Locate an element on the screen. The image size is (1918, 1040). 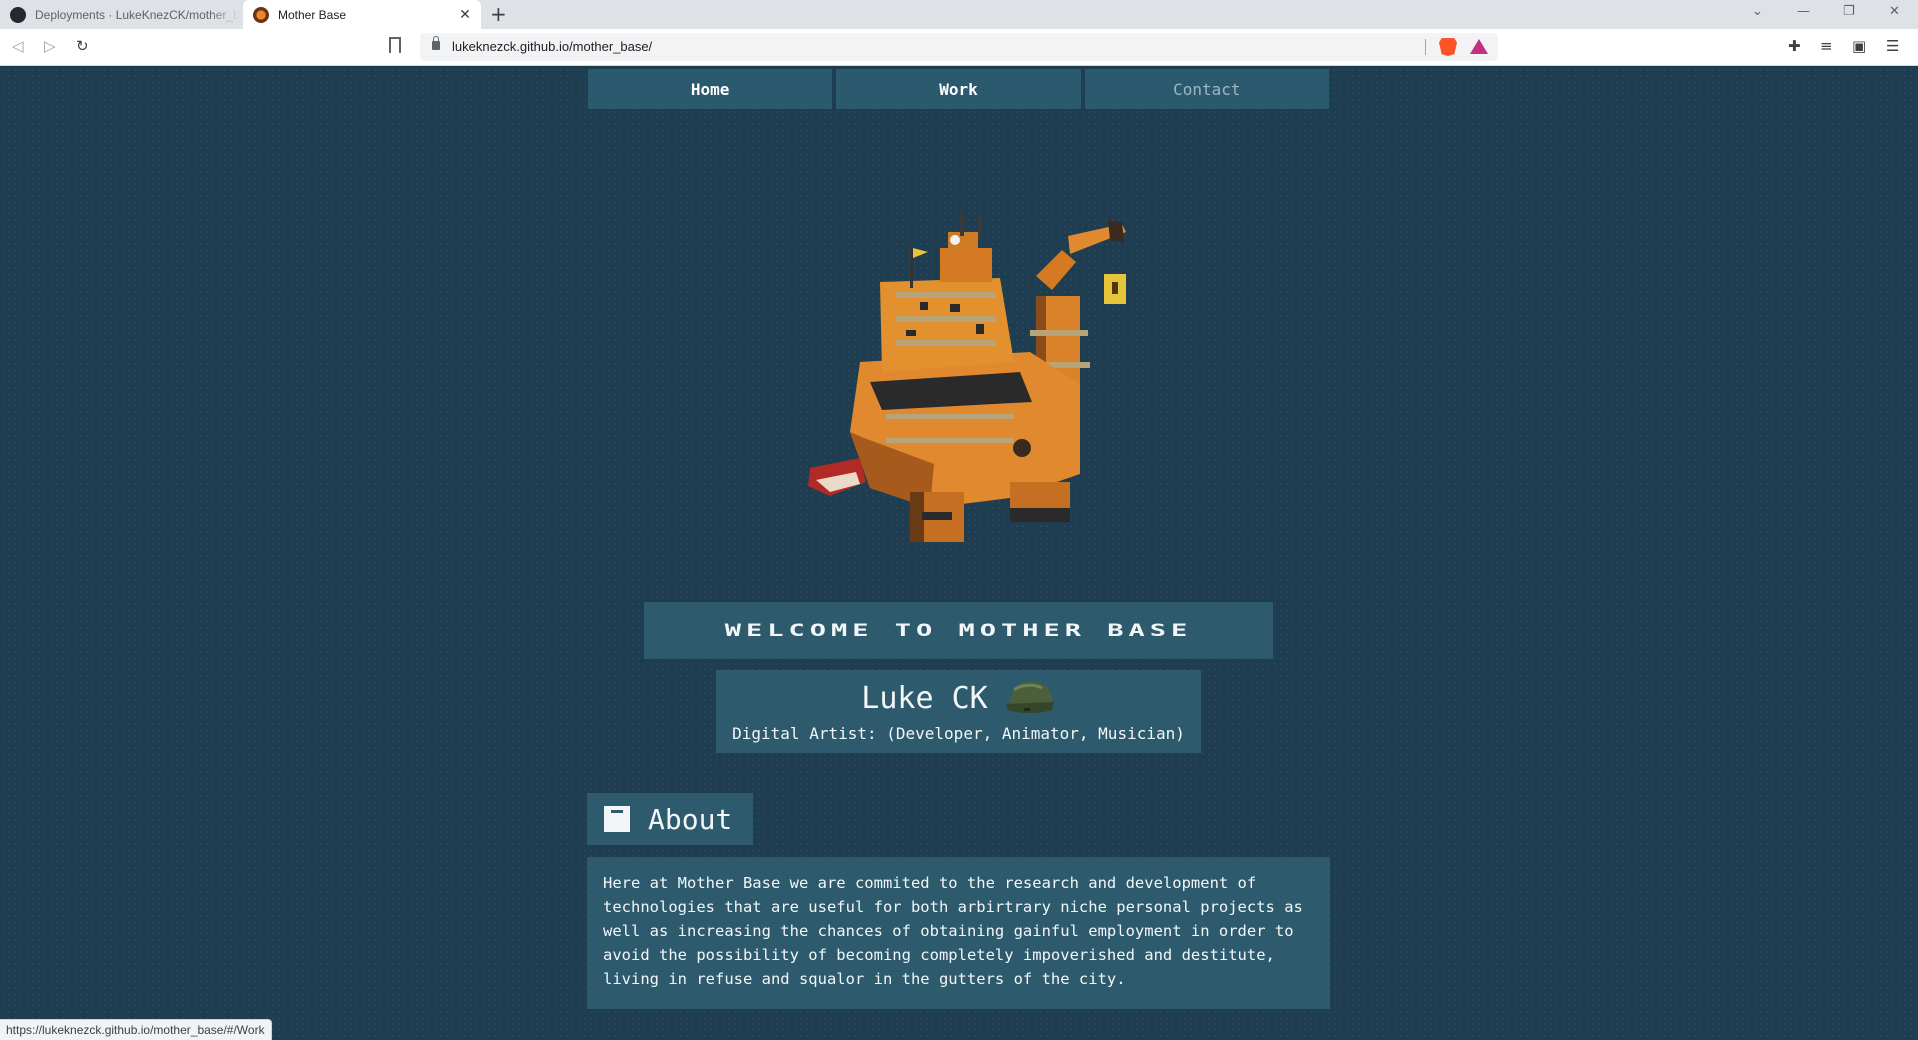
nav-contact: Contact is located at coordinates (1206, 89).